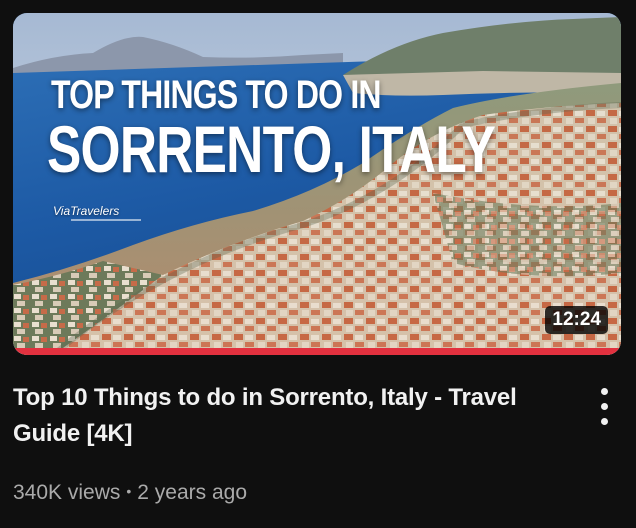 This screenshot has height=528, width=636. I want to click on channel-logo-watermark: ViaTravelers, so click(86, 211).